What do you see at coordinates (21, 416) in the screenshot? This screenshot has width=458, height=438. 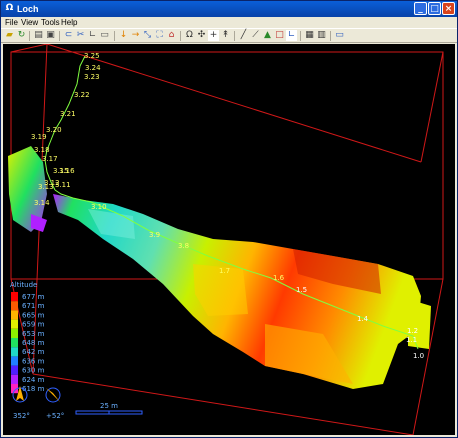 I see `compass-heading: 352°` at bounding box center [21, 416].